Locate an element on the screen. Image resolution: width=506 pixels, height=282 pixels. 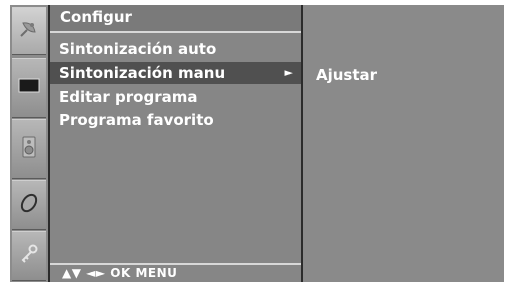
menu-item-label: Sintonización auto is located at coordinates (138, 49).